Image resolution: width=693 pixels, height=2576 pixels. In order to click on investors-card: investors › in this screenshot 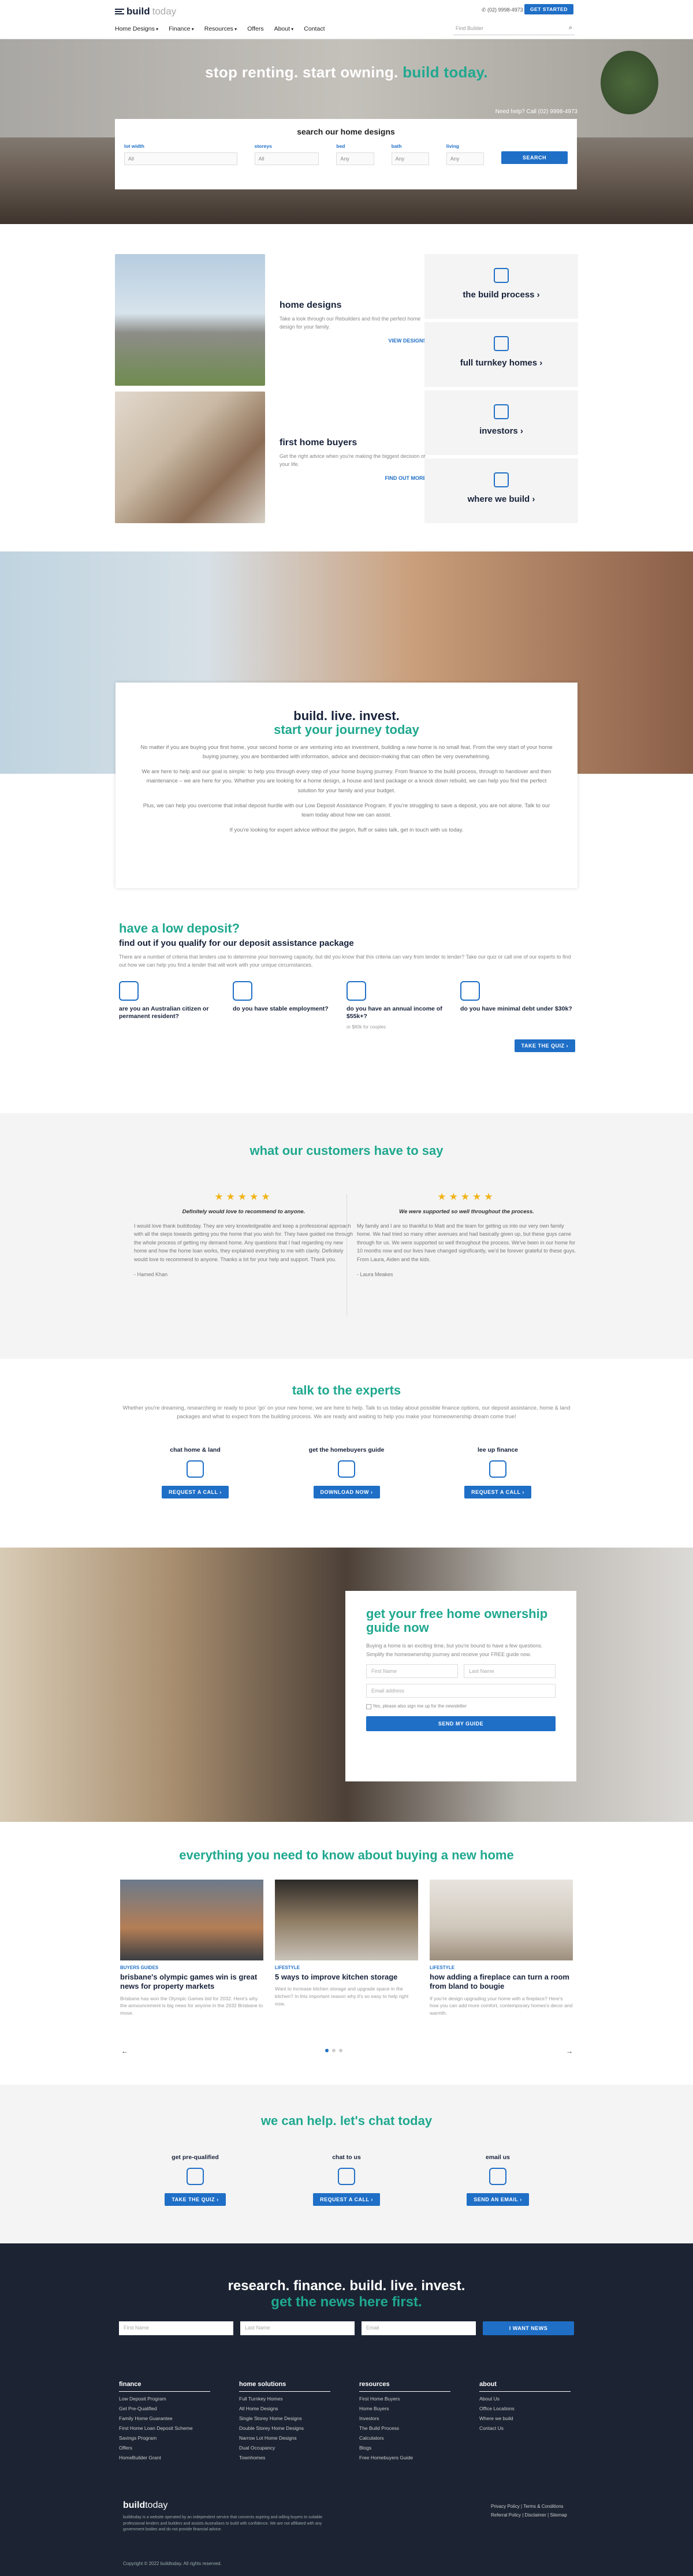, I will do `click(501, 422)`.